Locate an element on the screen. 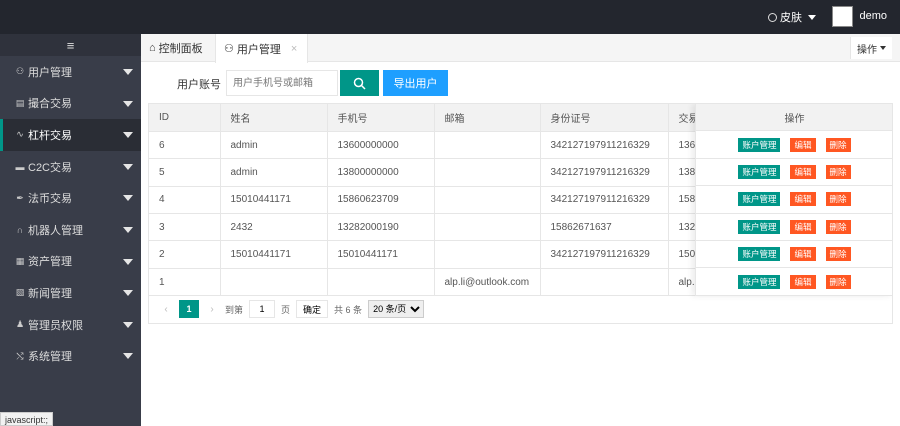 The image size is (900, 426). sidebar-item: ✒ 法币交易 is located at coordinates (70, 198).